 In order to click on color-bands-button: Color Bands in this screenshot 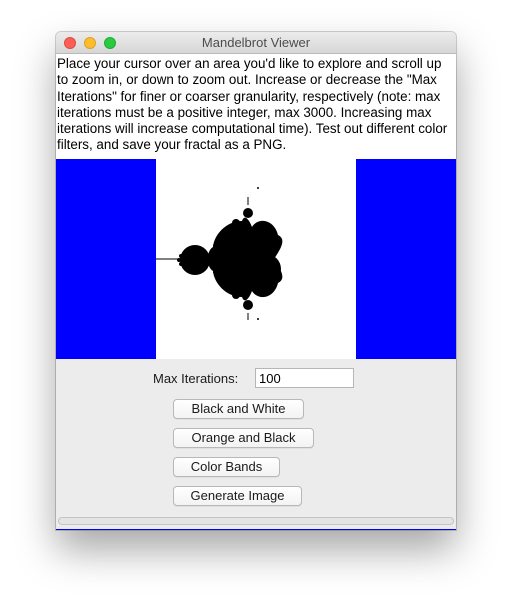, I will do `click(226, 467)`.